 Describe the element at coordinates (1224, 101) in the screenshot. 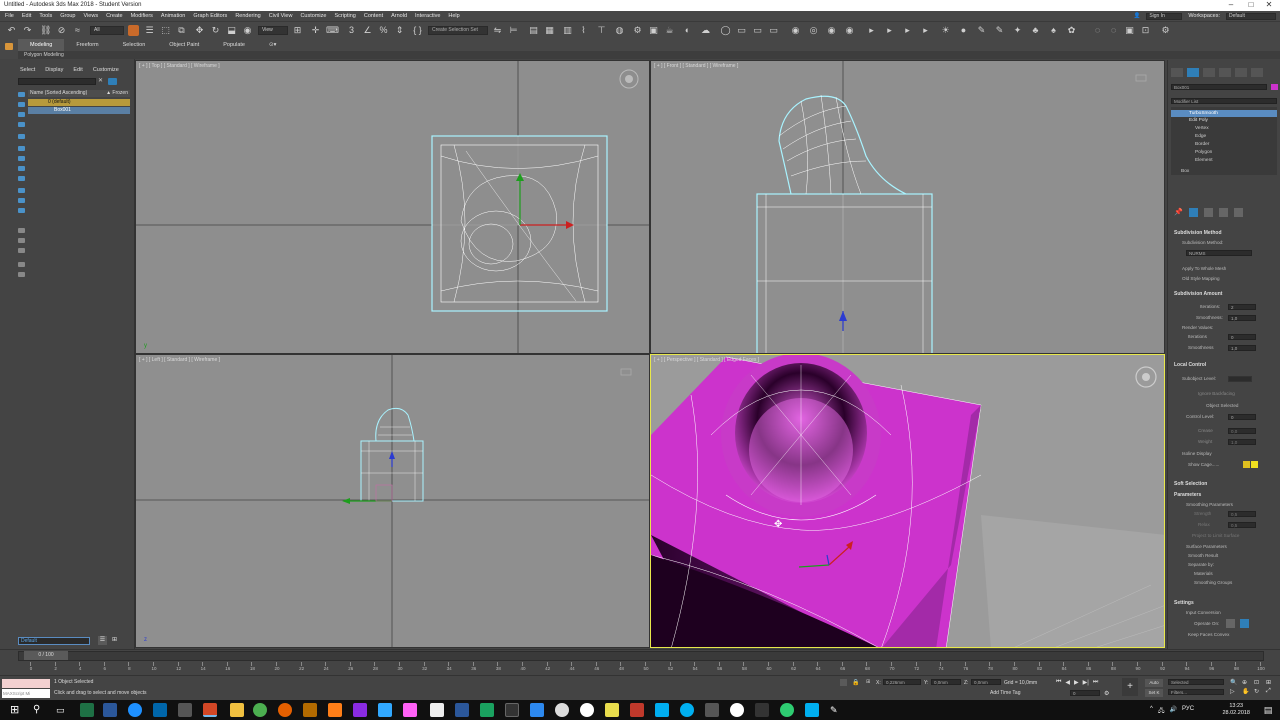

I see `modifier-list-dropdown: Modifier List` at that location.